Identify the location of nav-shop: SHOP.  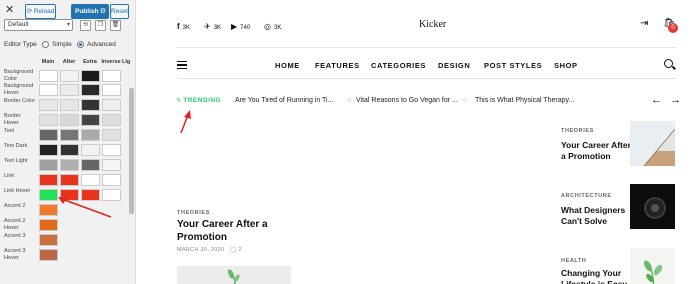
(566, 65).